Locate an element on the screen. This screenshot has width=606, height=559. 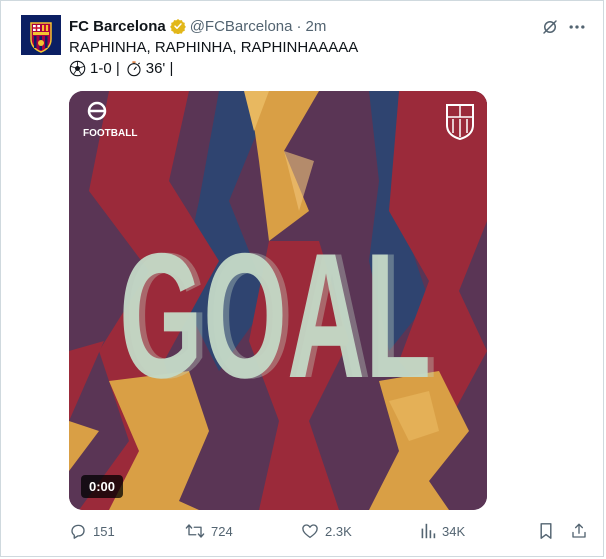
tweet-header: FC Barcelona @FCBarcelona · 2m is located at coordinates (197, 26).